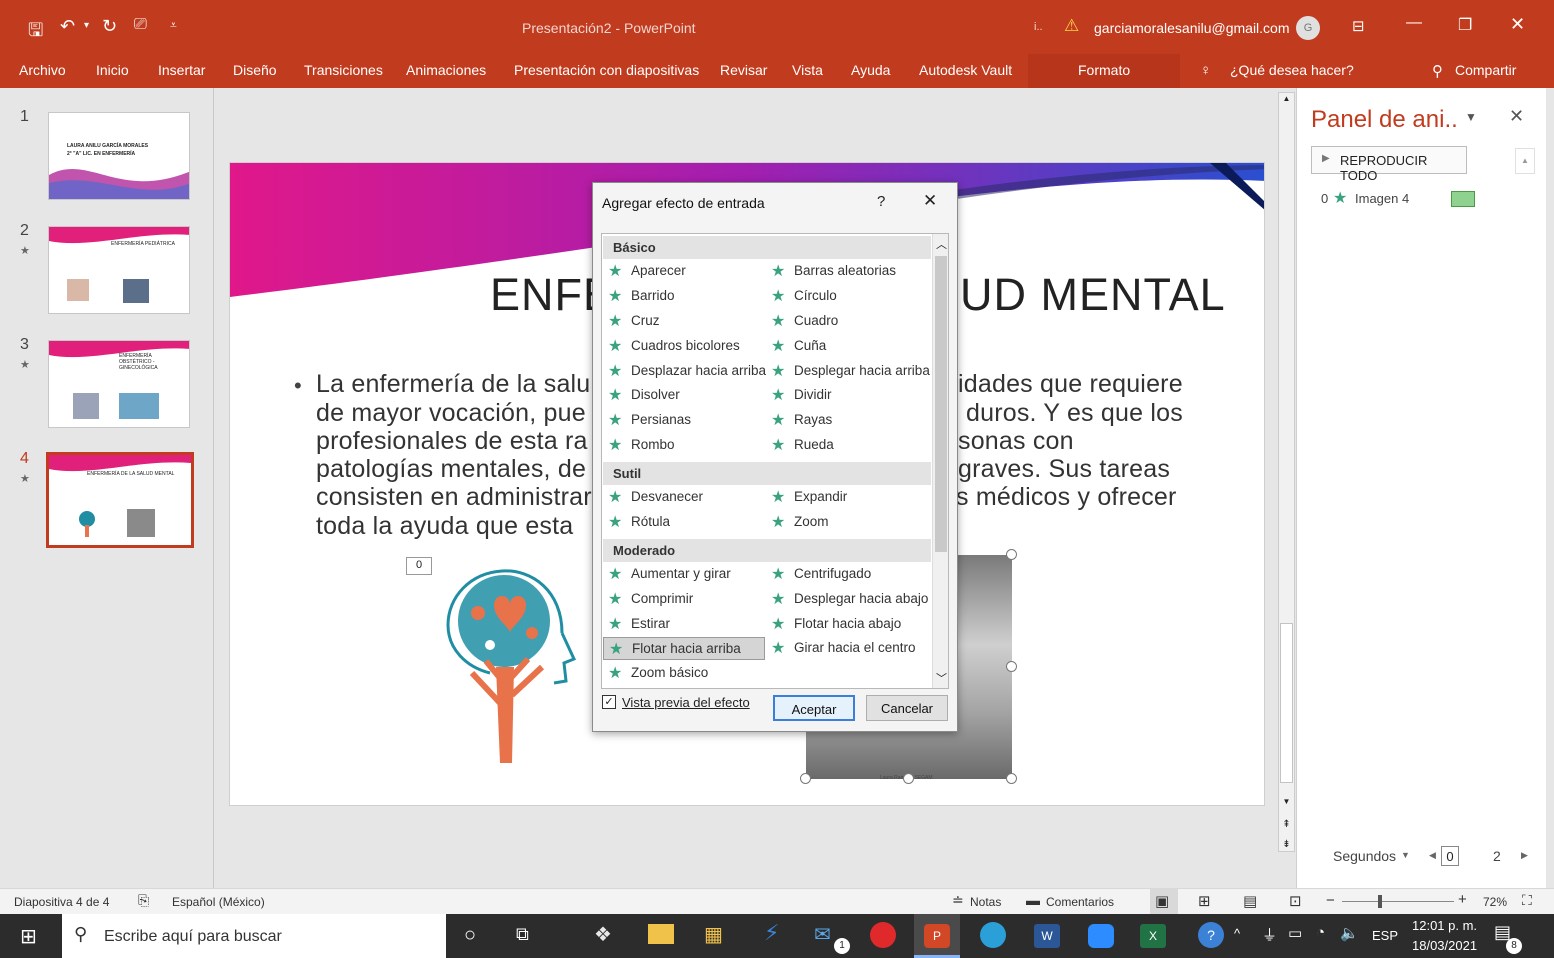  I want to click on scroll-up-icon: ▲, so click(1286, 101).